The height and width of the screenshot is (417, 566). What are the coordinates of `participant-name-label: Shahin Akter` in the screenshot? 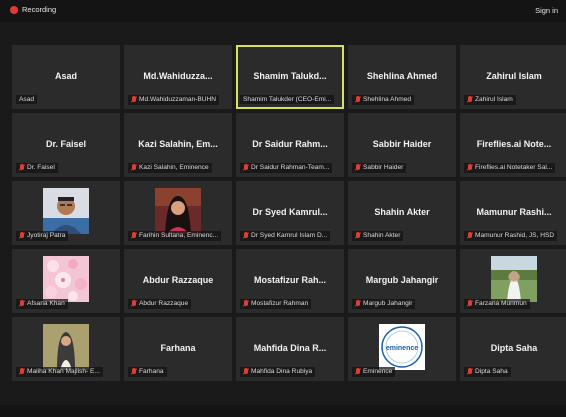 It's located at (378, 235).